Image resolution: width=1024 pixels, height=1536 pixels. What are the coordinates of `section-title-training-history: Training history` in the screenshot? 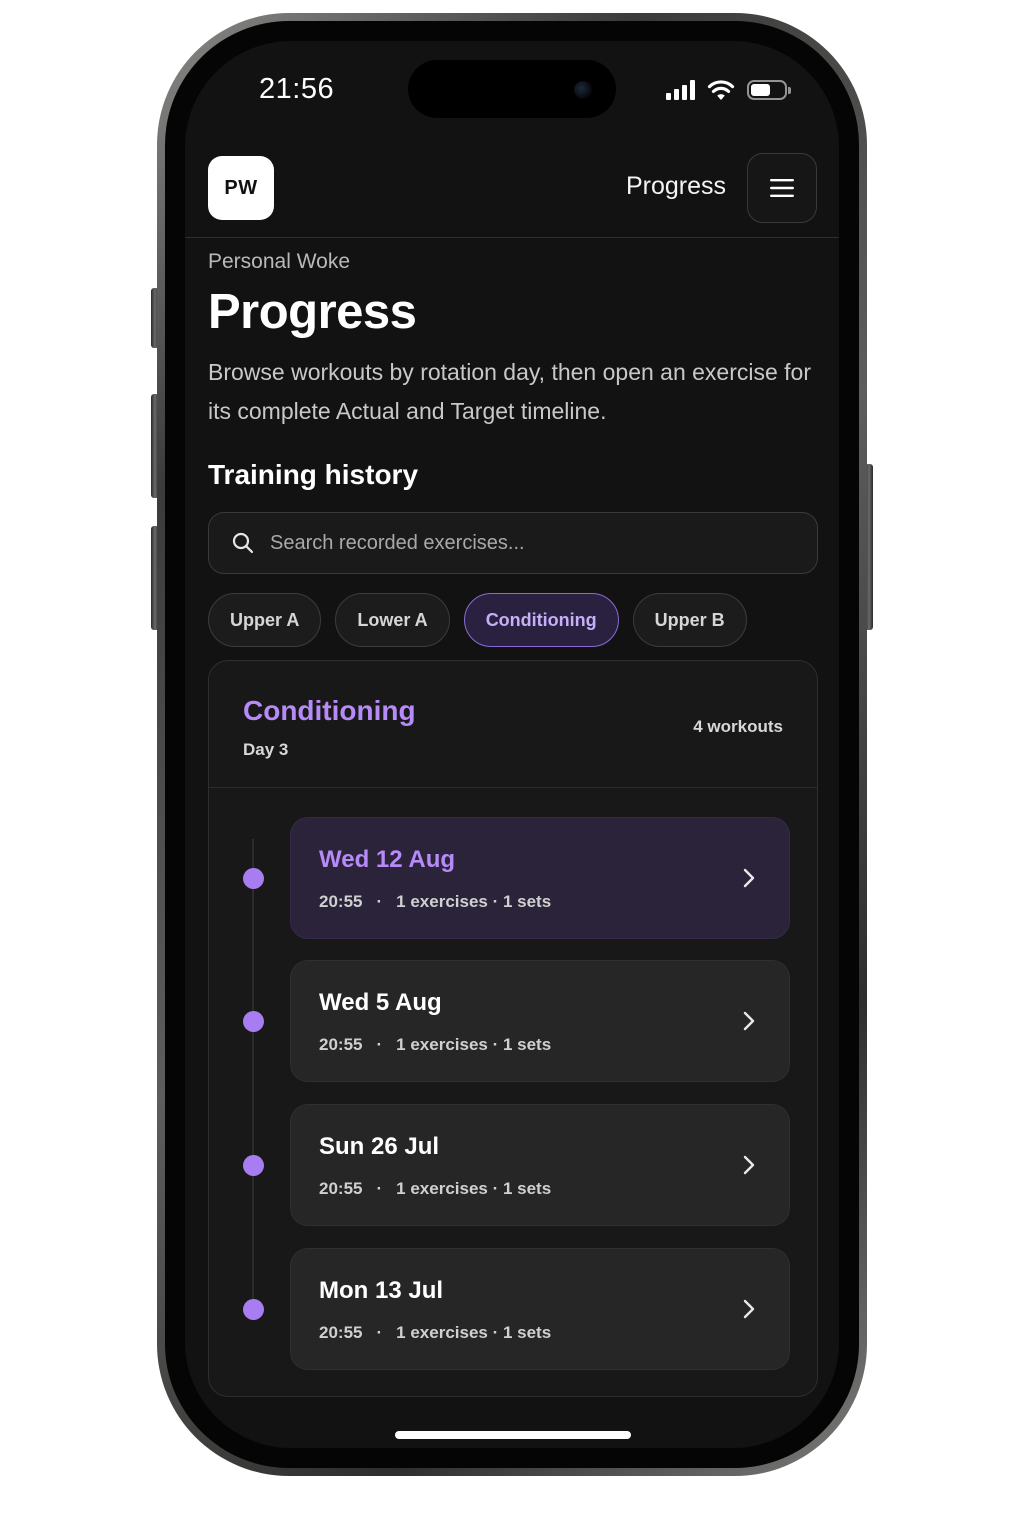 It's located at (313, 474).